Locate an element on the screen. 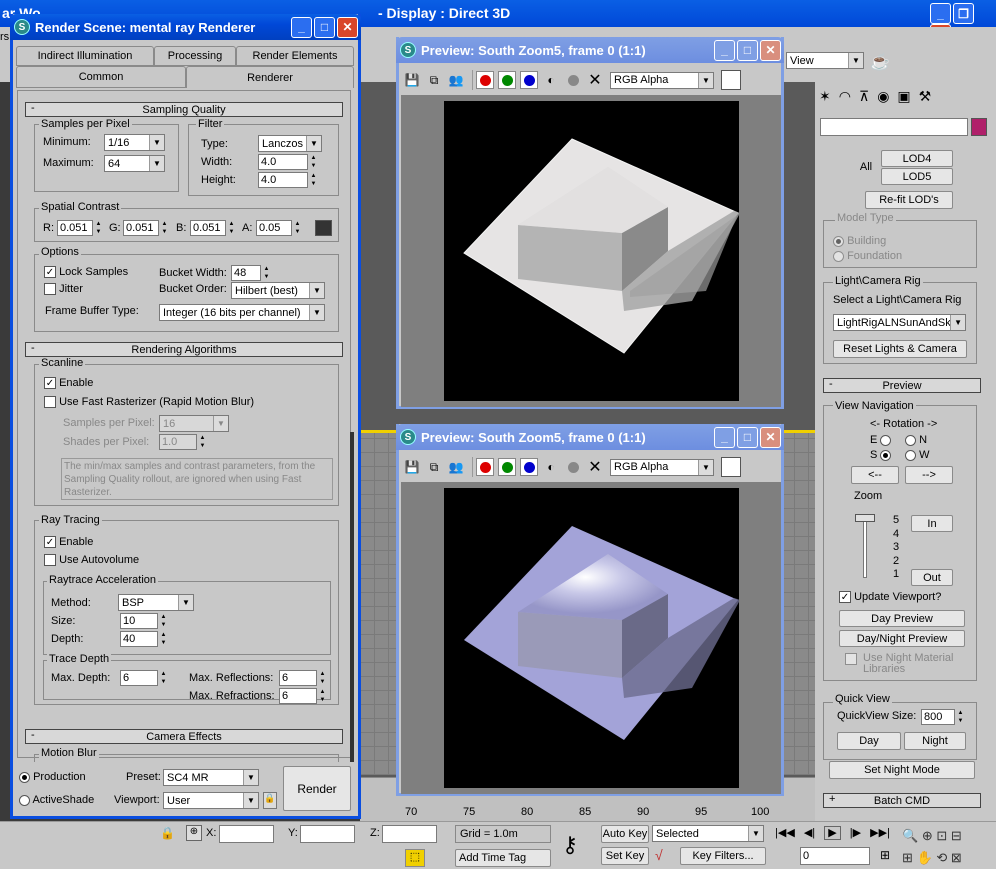 This screenshot has height=869, width=996. y-coordinate-field is located at coordinates (327, 834).